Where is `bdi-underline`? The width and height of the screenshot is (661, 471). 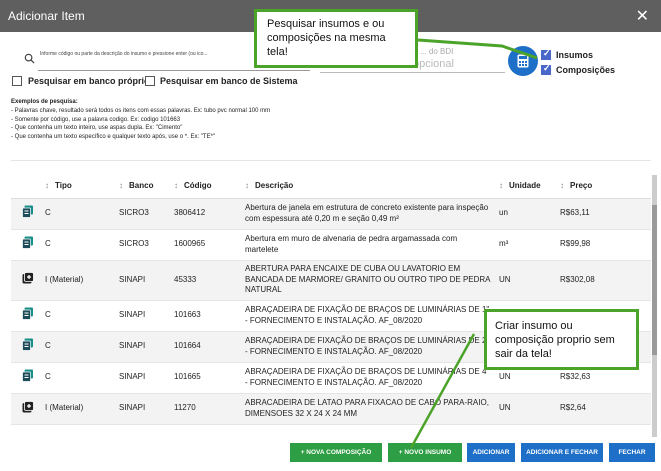
bdi-underline is located at coordinates (412, 72).